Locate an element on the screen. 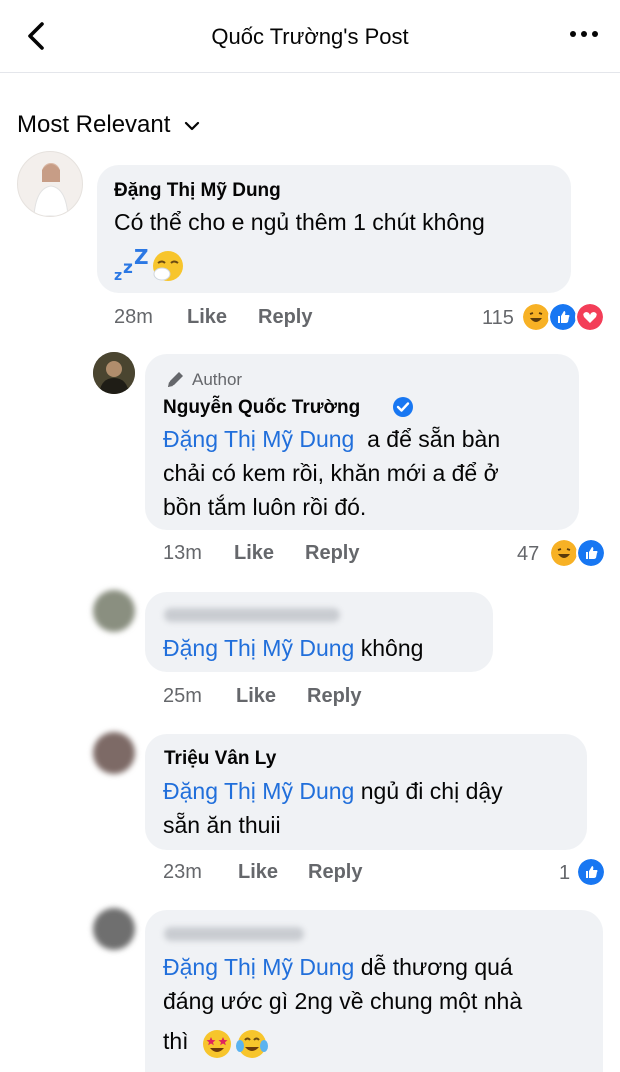 Image resolution: width=620 pixels, height=1072 pixels. more-options-icon is located at coordinates (584, 34).